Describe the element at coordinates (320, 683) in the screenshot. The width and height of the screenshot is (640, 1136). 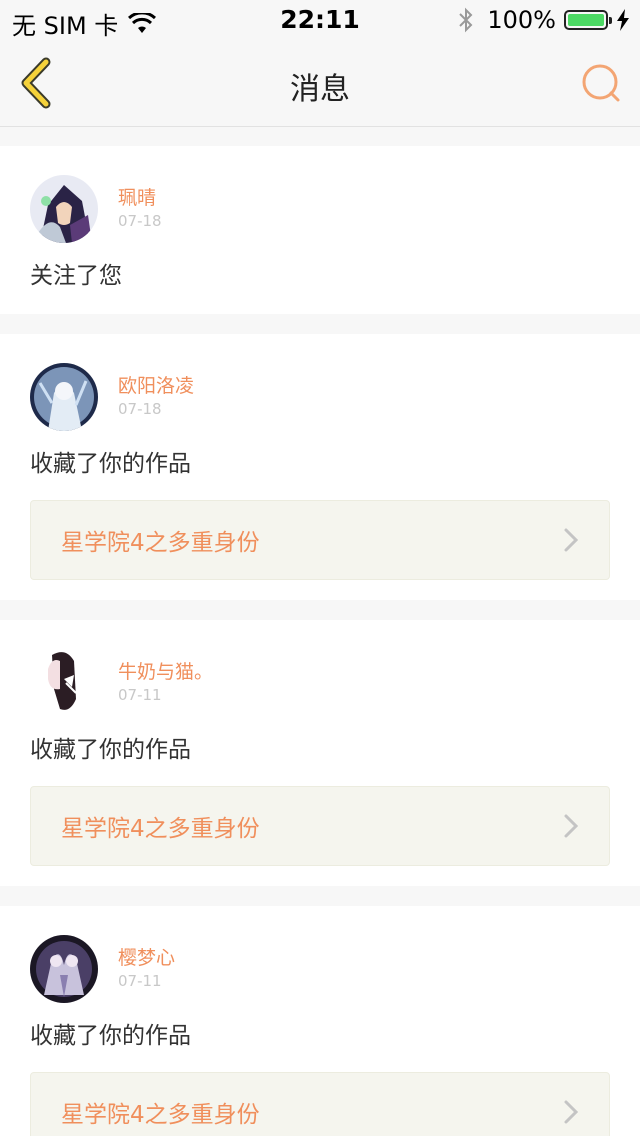
I see `message-header: 牛奶与猫。 07-11` at that location.